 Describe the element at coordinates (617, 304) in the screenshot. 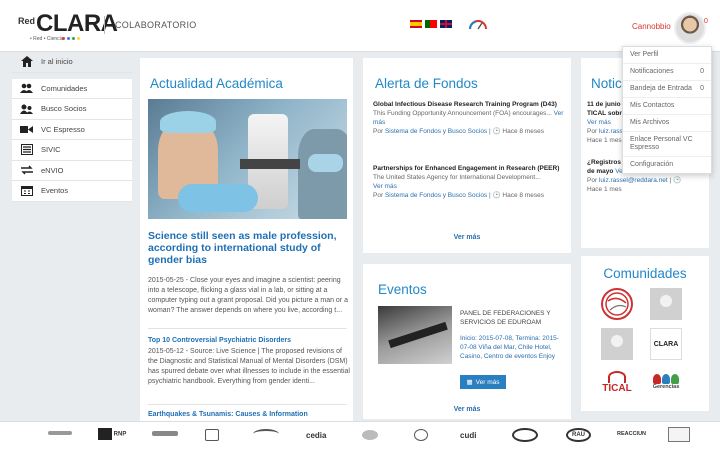

I see `community-globe-logo` at that location.